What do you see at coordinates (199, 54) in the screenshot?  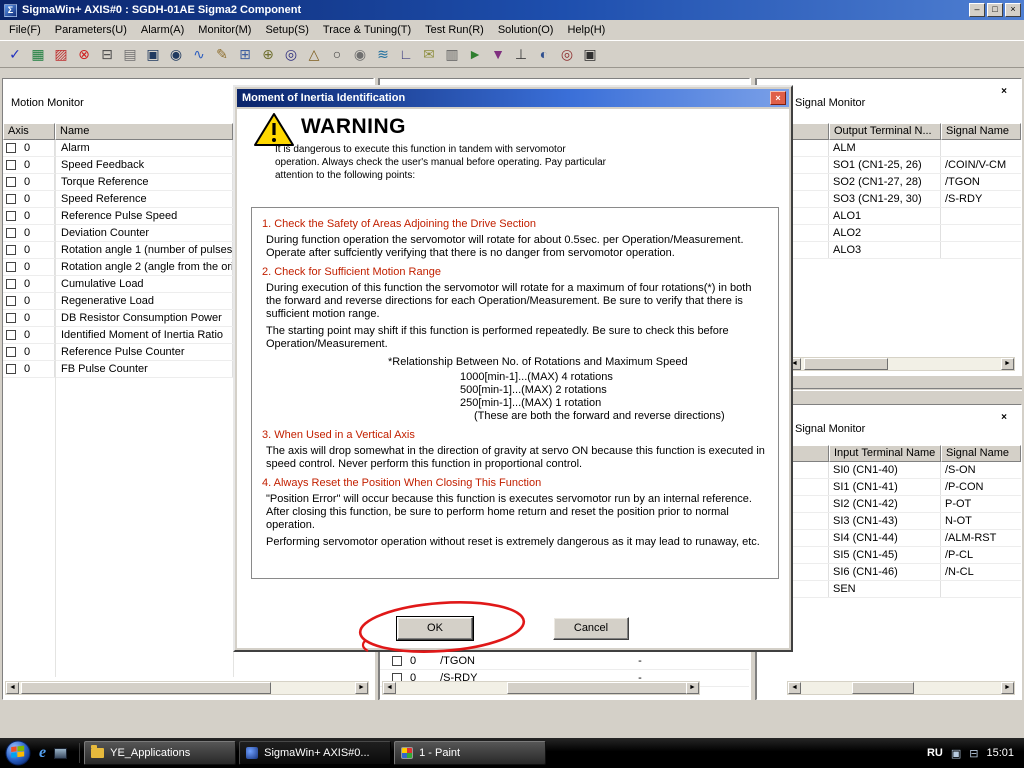 I see `sine-wave-icon: ∿` at bounding box center [199, 54].